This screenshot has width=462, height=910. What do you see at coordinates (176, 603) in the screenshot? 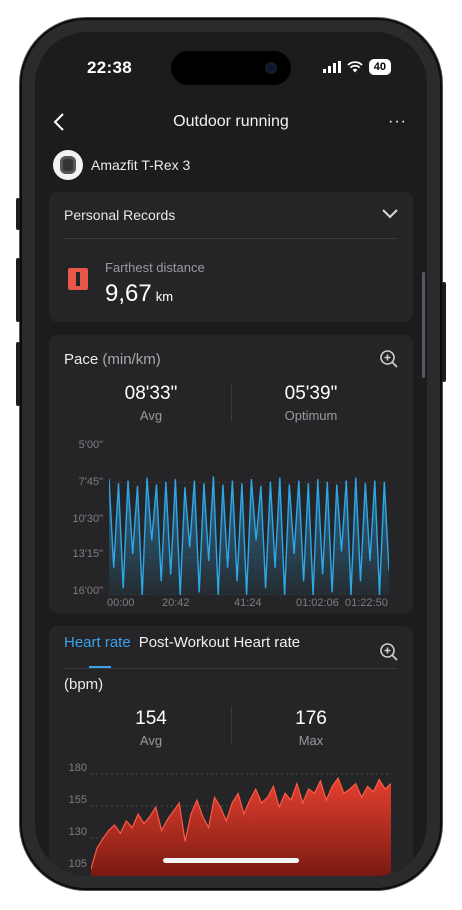
I see `pace-x-tick: 20:42` at bounding box center [176, 603].